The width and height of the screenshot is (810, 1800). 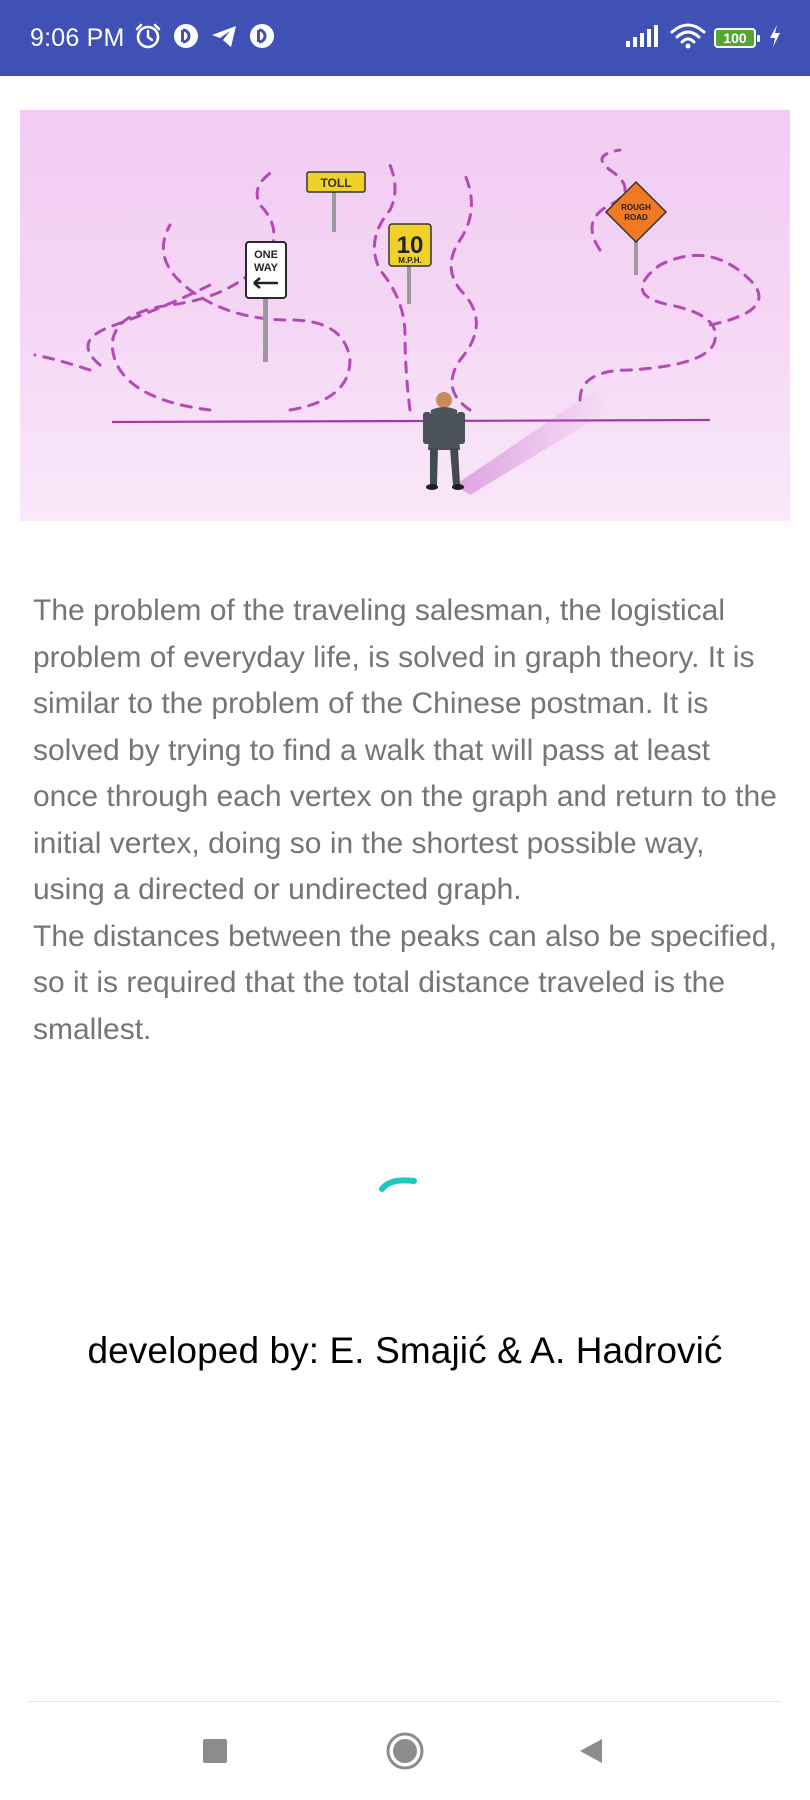 What do you see at coordinates (77, 37) in the screenshot?
I see `status-time: 9:06 PM` at bounding box center [77, 37].